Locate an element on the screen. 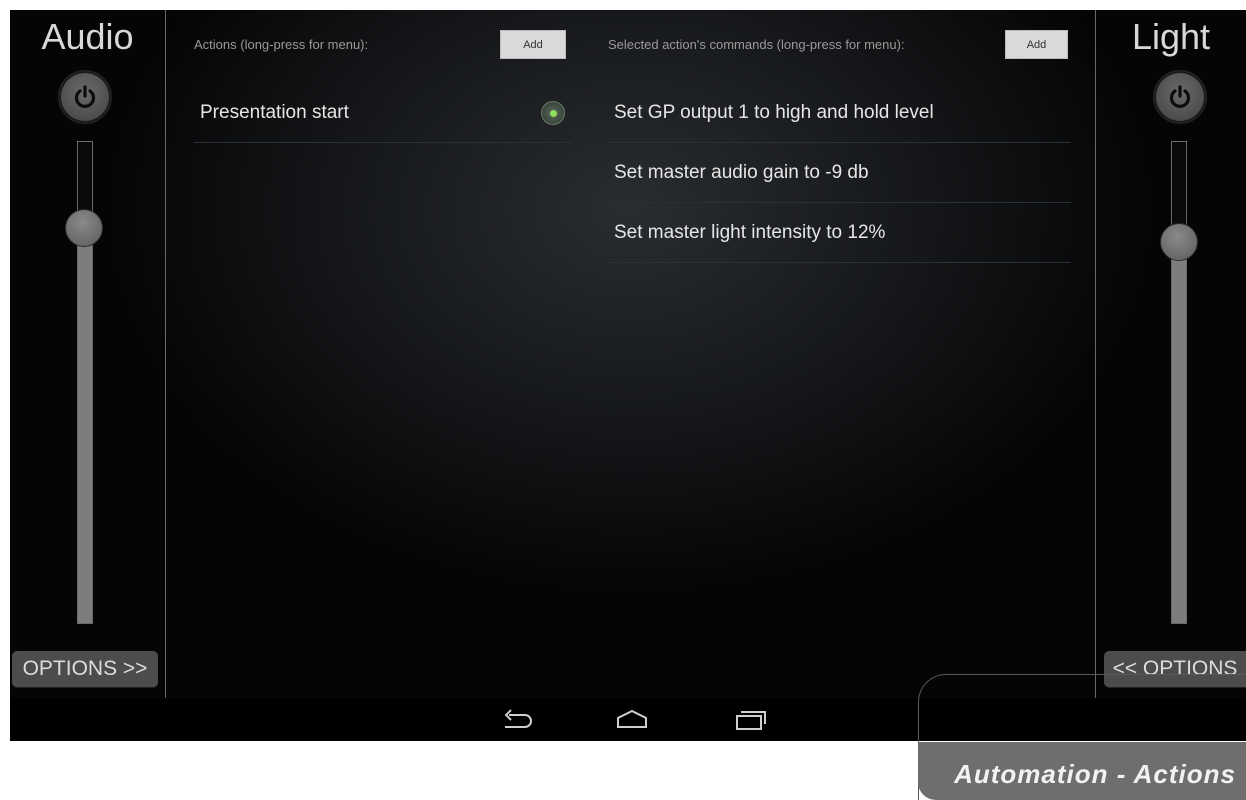 The width and height of the screenshot is (1246, 800). light-level-slider is located at coordinates (1179, 382).